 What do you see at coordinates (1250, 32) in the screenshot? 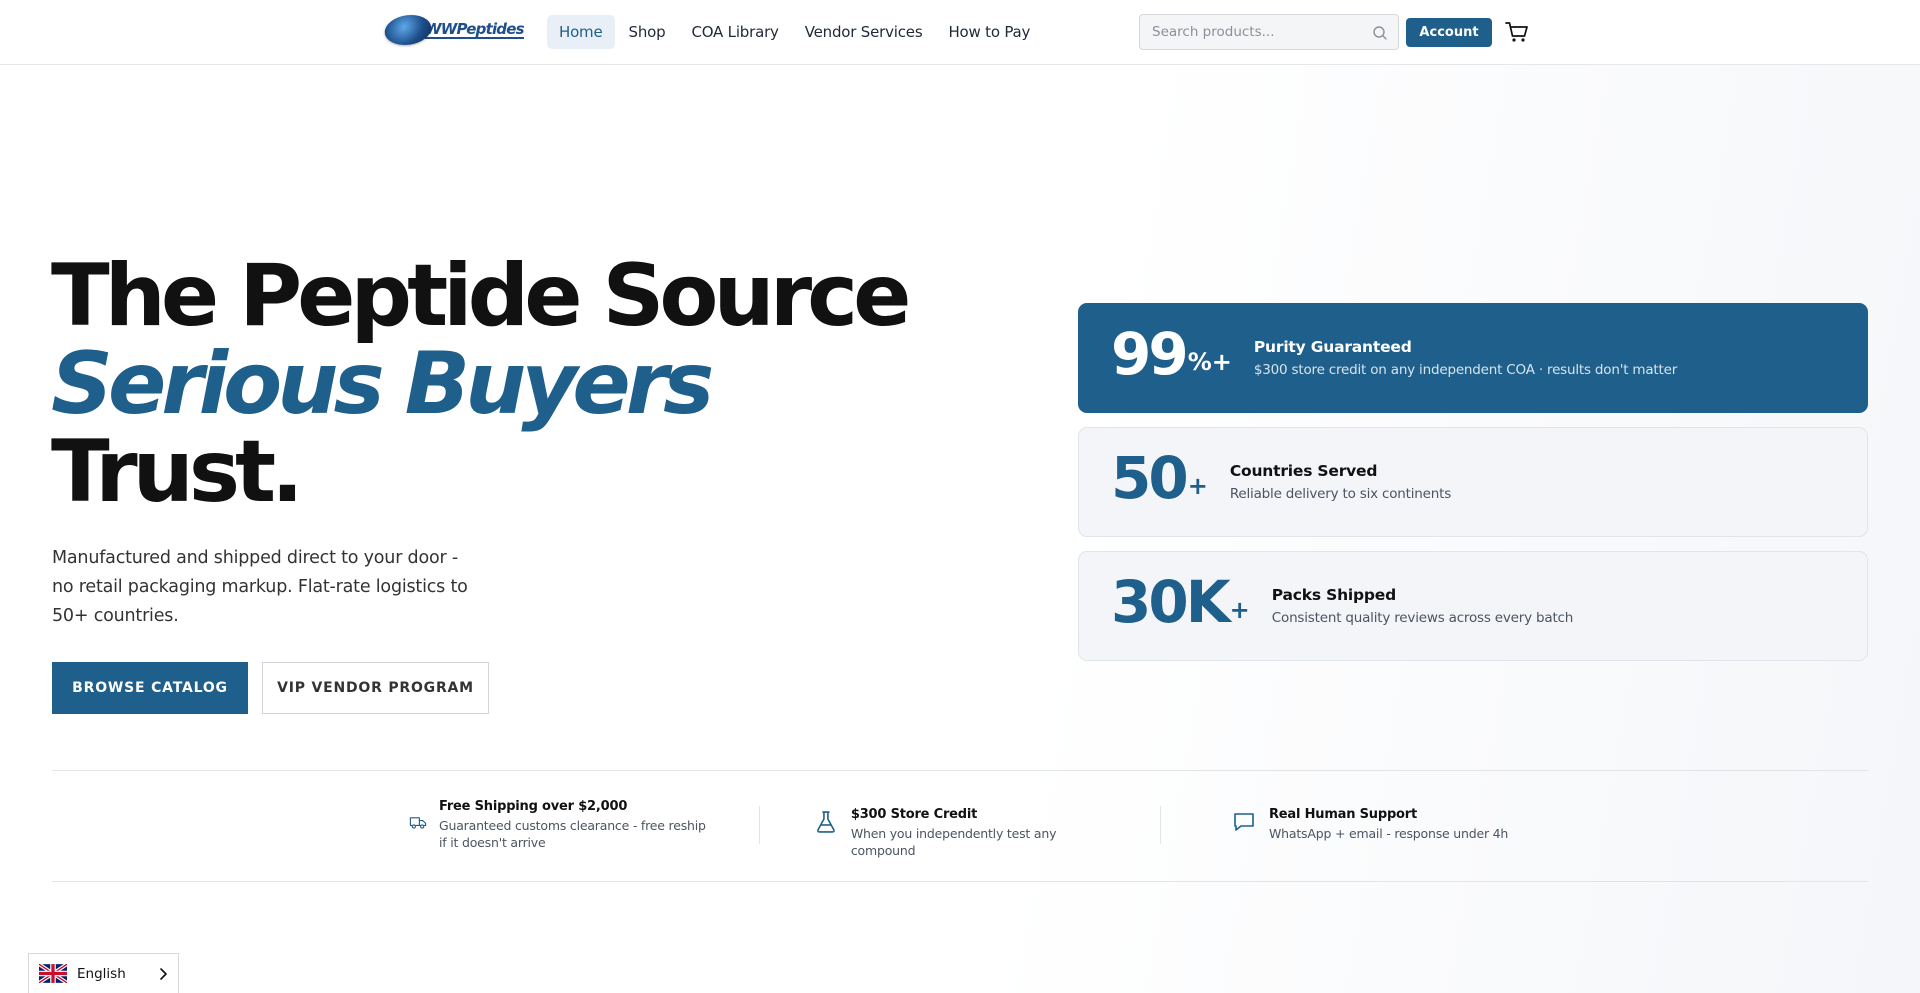
I see `search-input` at bounding box center [1250, 32].